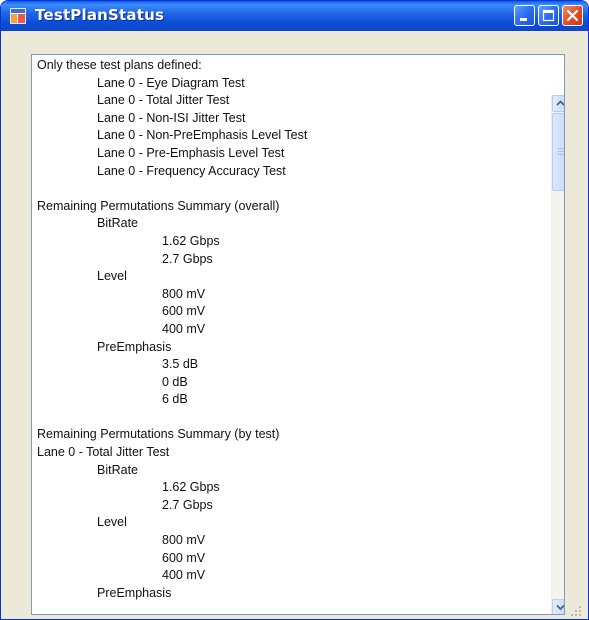 The height and width of the screenshot is (620, 589). I want to click on chevron-up-icon, so click(560, 103).